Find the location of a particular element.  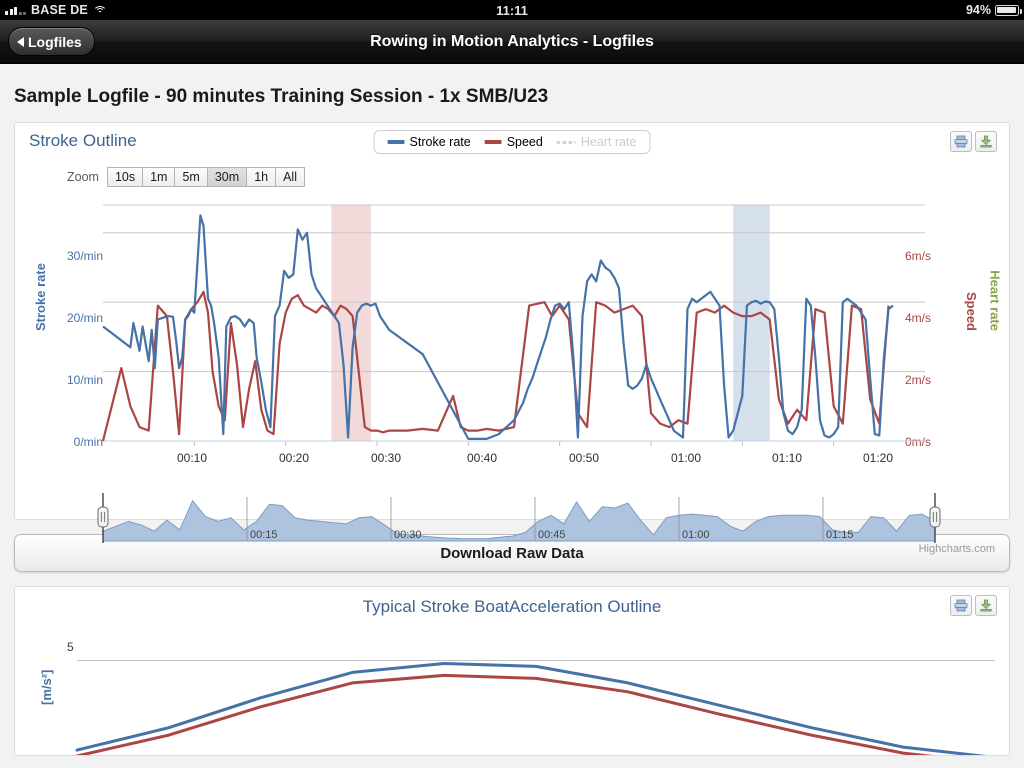

navigator-xtick-3: 01:00 is located at coordinates (696, 535).